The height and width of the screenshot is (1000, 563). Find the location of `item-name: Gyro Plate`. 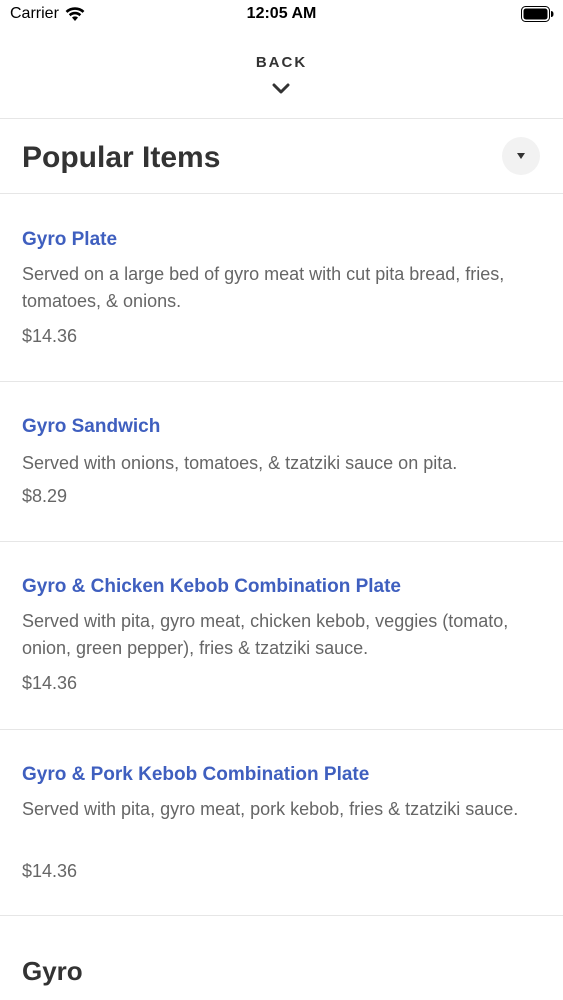

item-name: Gyro Plate is located at coordinates (70, 239).